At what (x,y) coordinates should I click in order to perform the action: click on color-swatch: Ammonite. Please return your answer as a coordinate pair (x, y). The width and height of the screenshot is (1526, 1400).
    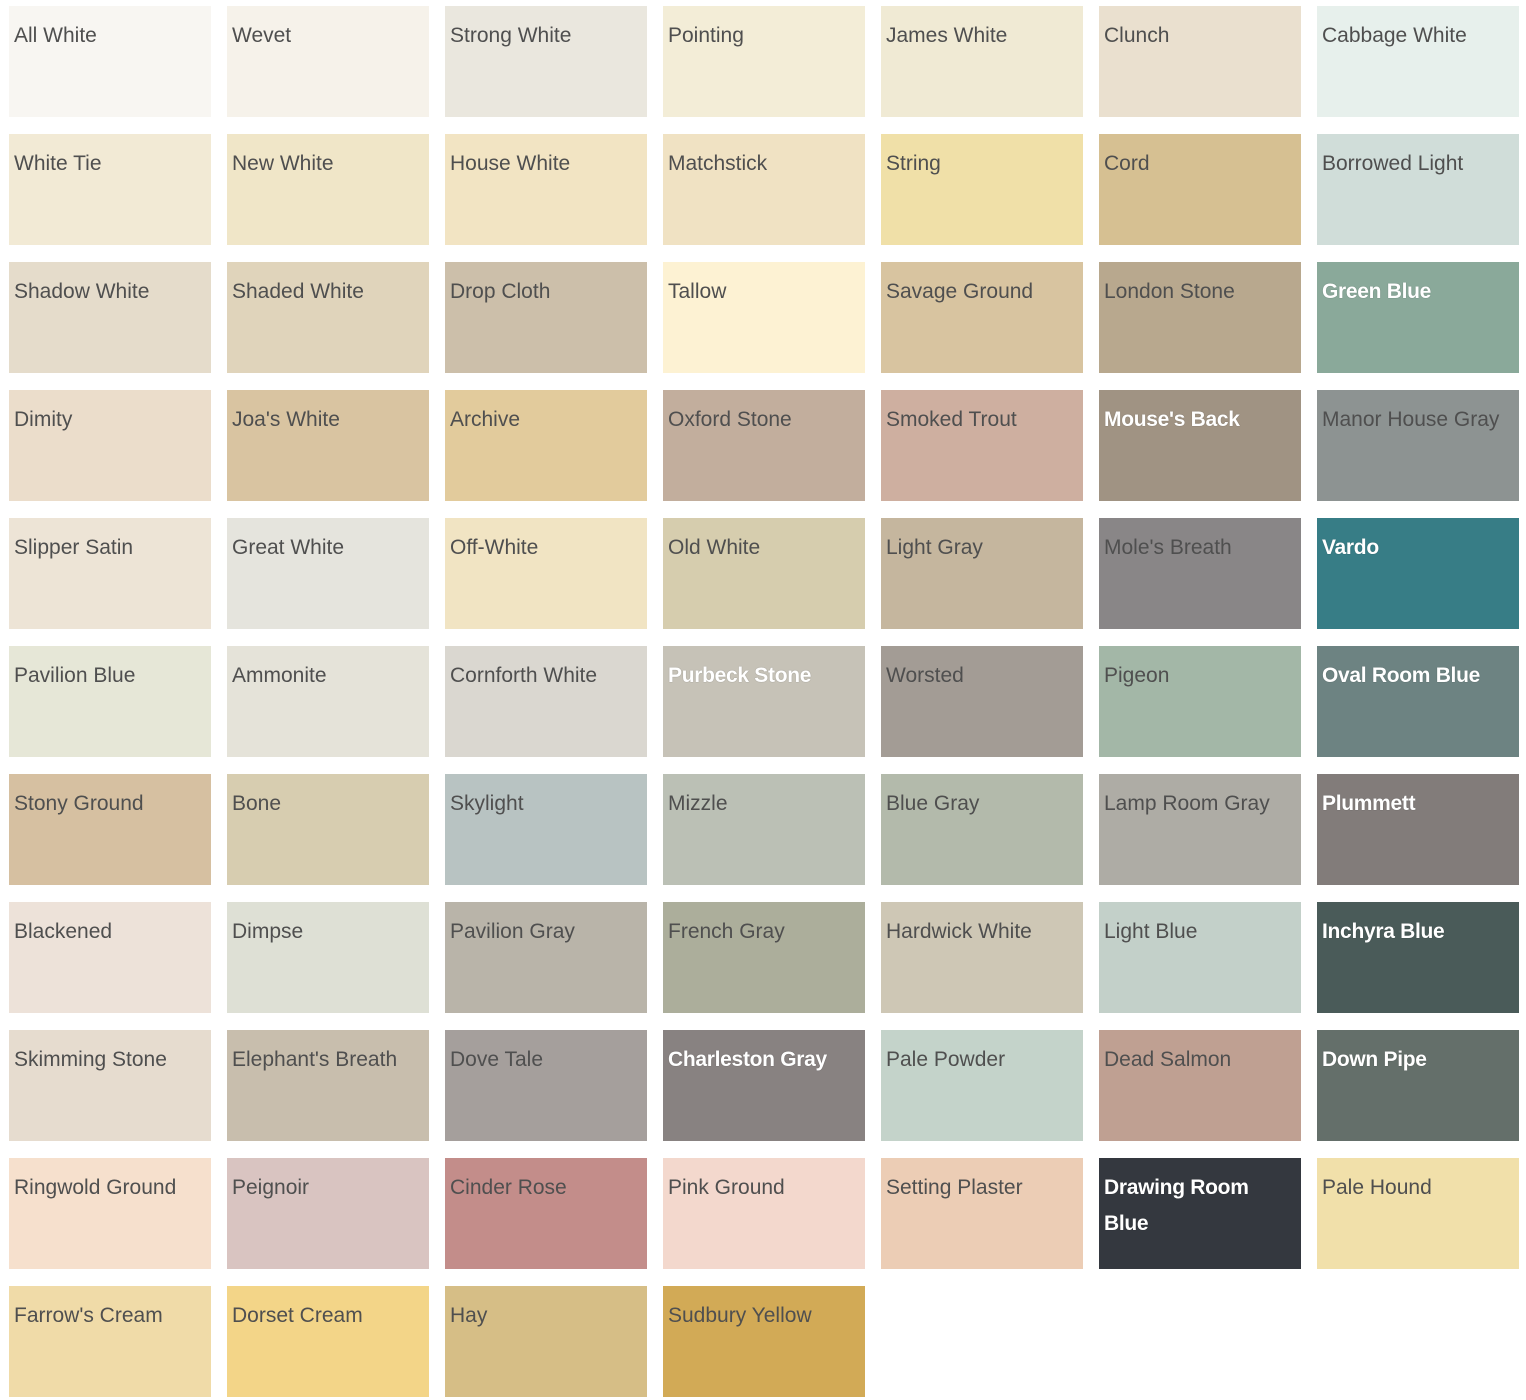
    Looking at the image, I should click on (328, 701).